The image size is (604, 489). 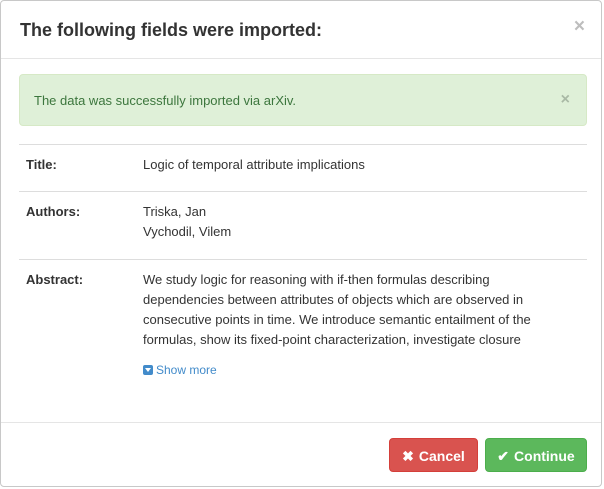 What do you see at coordinates (565, 100) in the screenshot?
I see `alert-close-icon: ×` at bounding box center [565, 100].